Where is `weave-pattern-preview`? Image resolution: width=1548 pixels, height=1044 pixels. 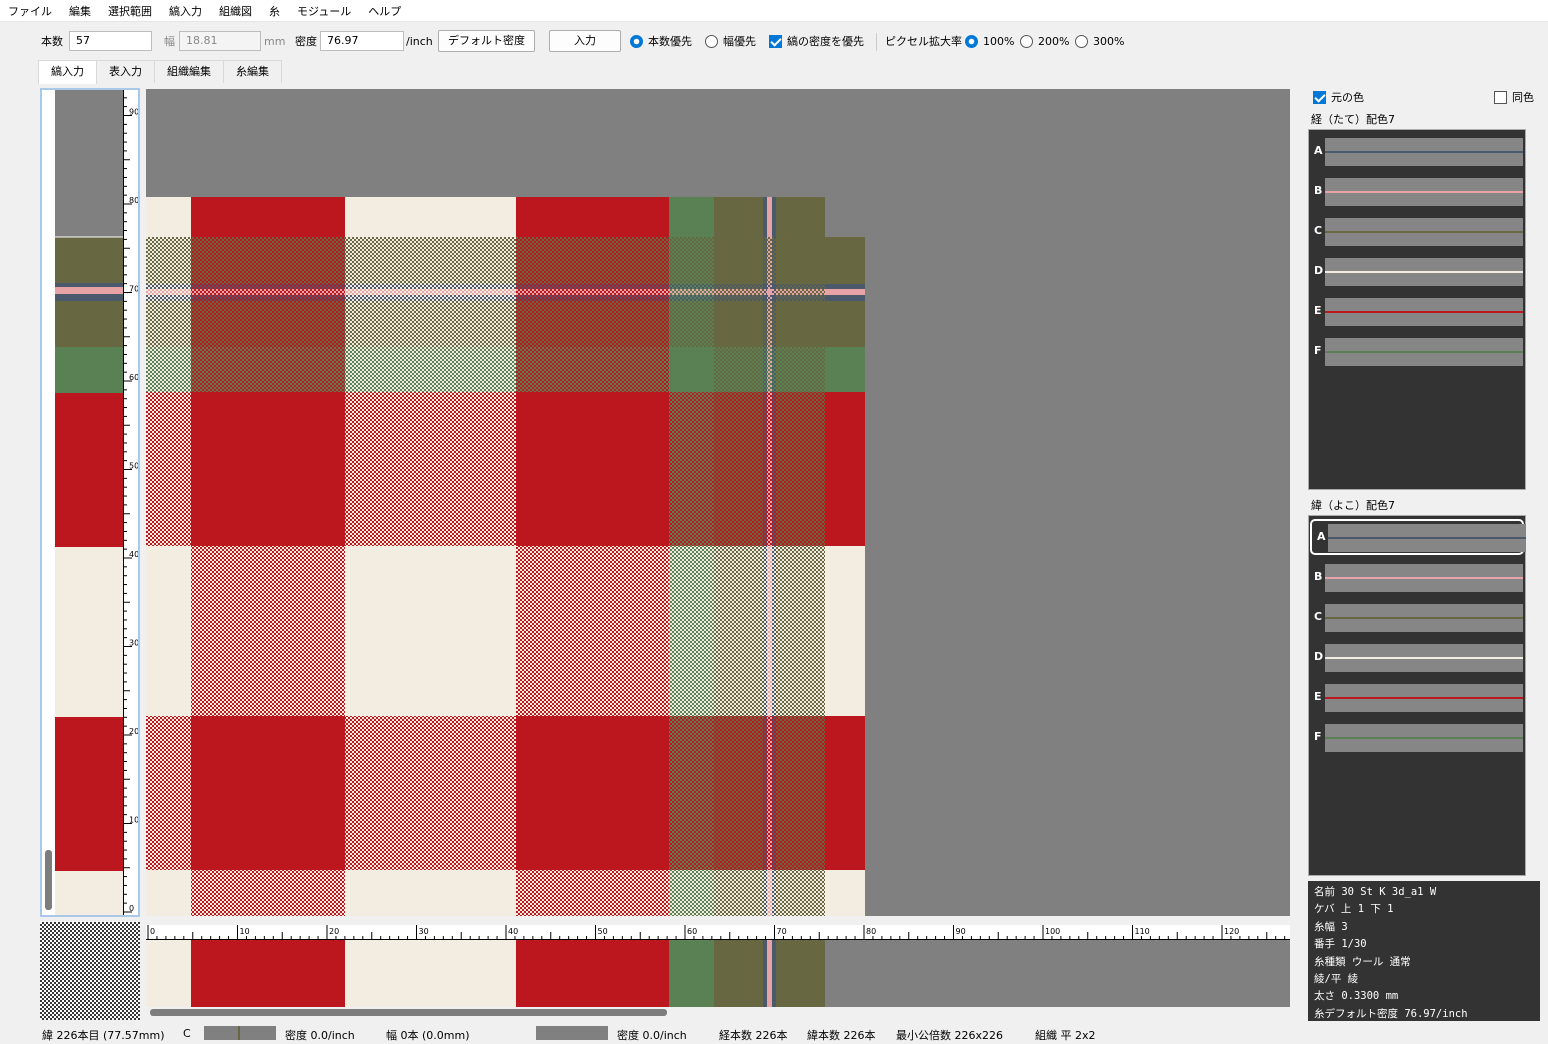 weave-pattern-preview is located at coordinates (90, 971).